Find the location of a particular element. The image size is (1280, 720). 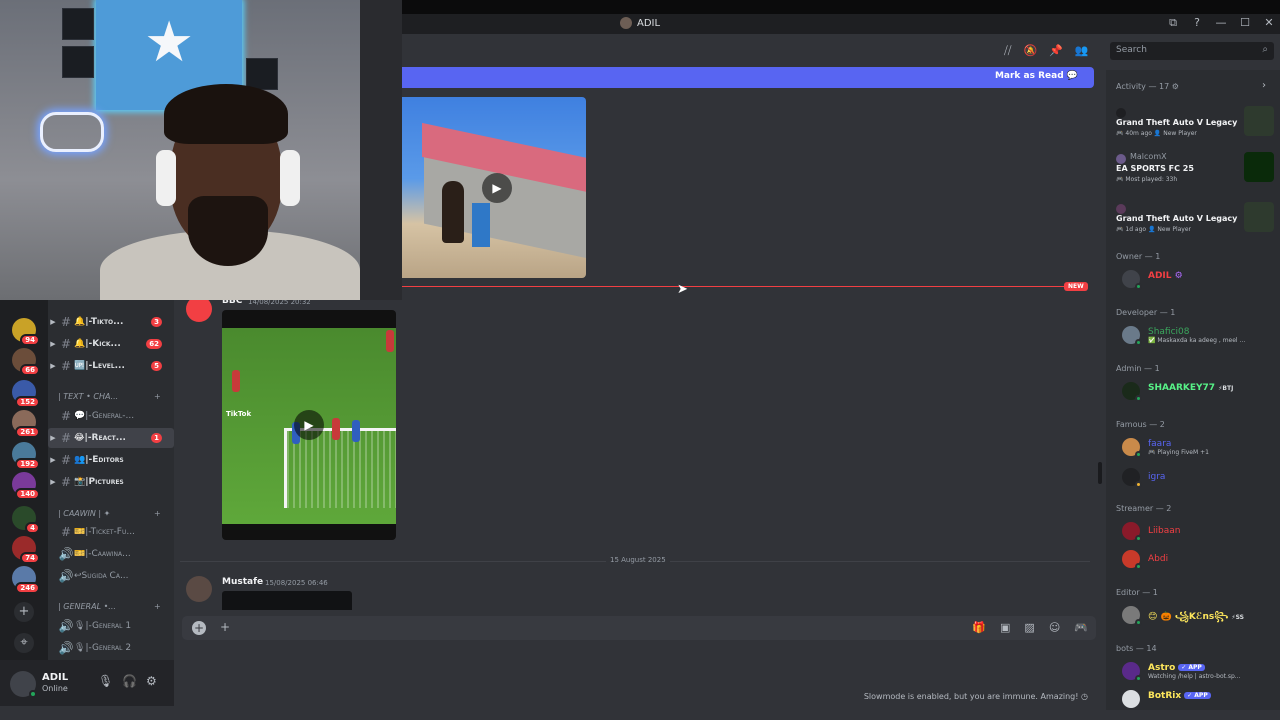

discover-icon: ⌖ is located at coordinates (24, 643).